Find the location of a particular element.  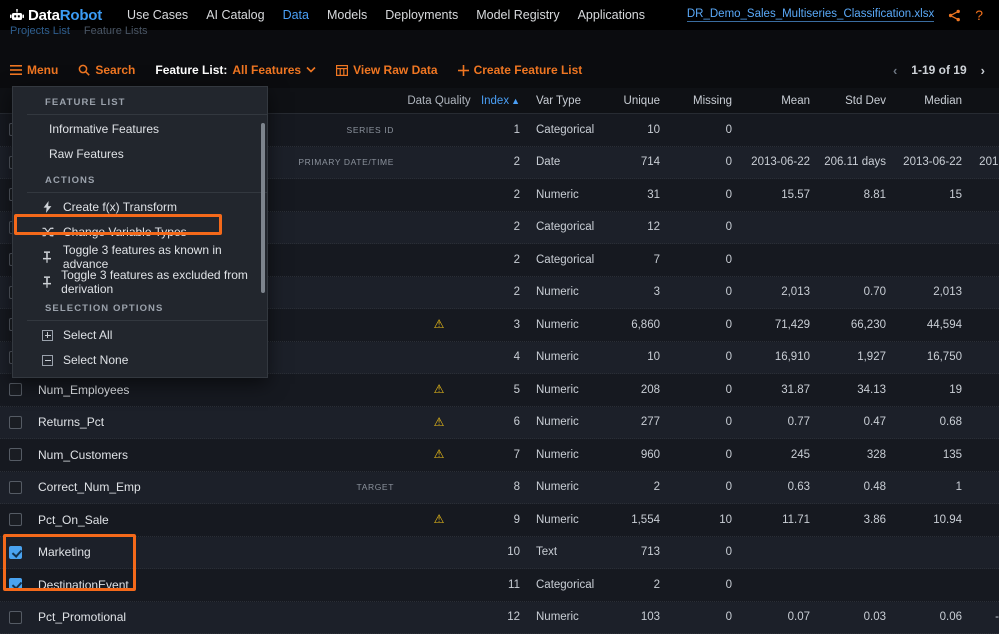

feature-name: Marketing is located at coordinates (140, 552).